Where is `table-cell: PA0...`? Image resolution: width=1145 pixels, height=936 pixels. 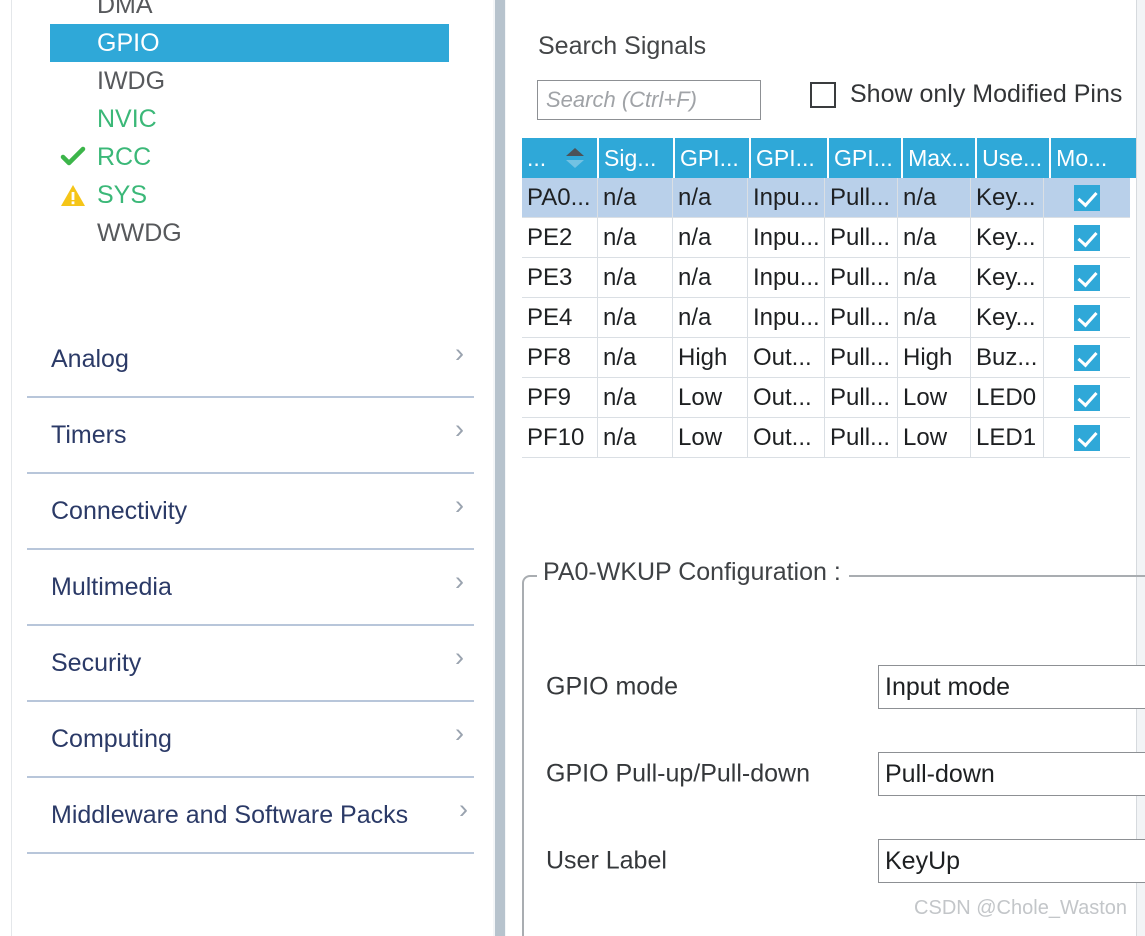 table-cell: PA0... is located at coordinates (560, 198).